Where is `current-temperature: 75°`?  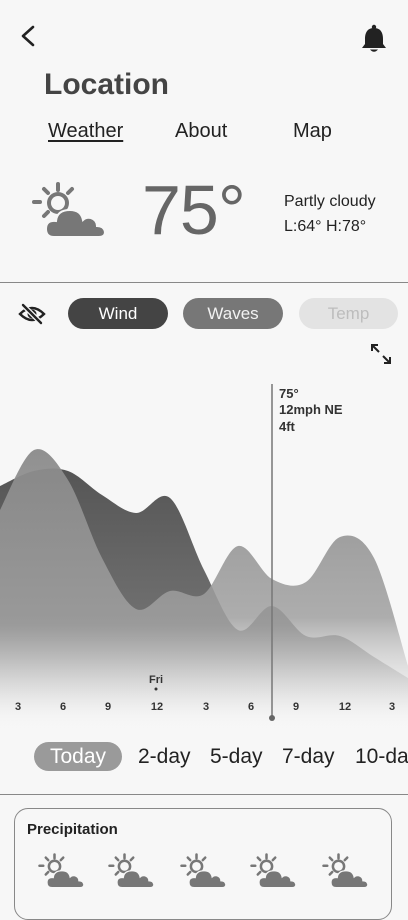
current-temperature: 75° is located at coordinates (194, 210).